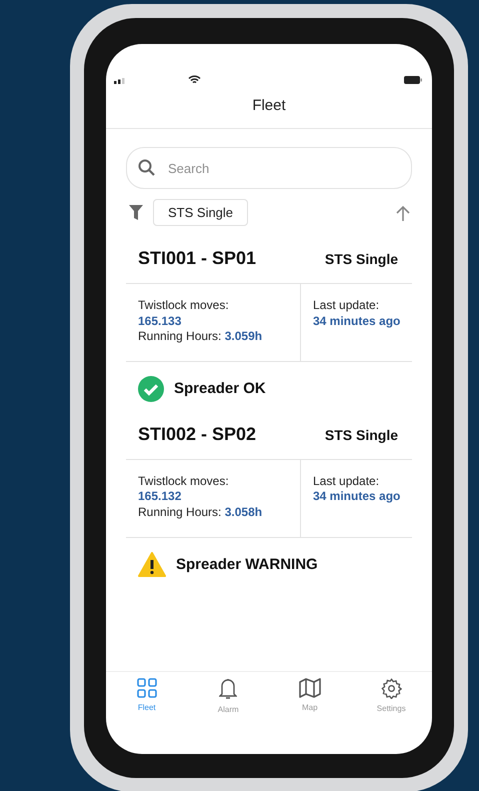 This screenshot has width=479, height=791. What do you see at coordinates (197, 258) in the screenshot?
I see `spreader-name: STI001 - SP01` at bounding box center [197, 258].